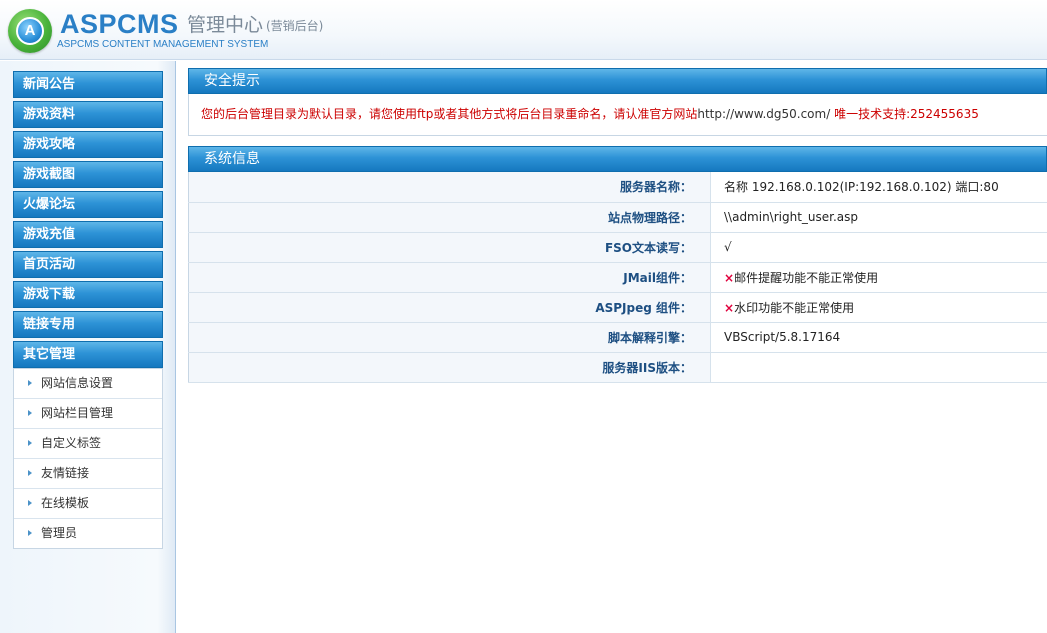  I want to click on table-row: ASPJpeg 组件： ×水印功能不能正常使用, so click(617, 307).